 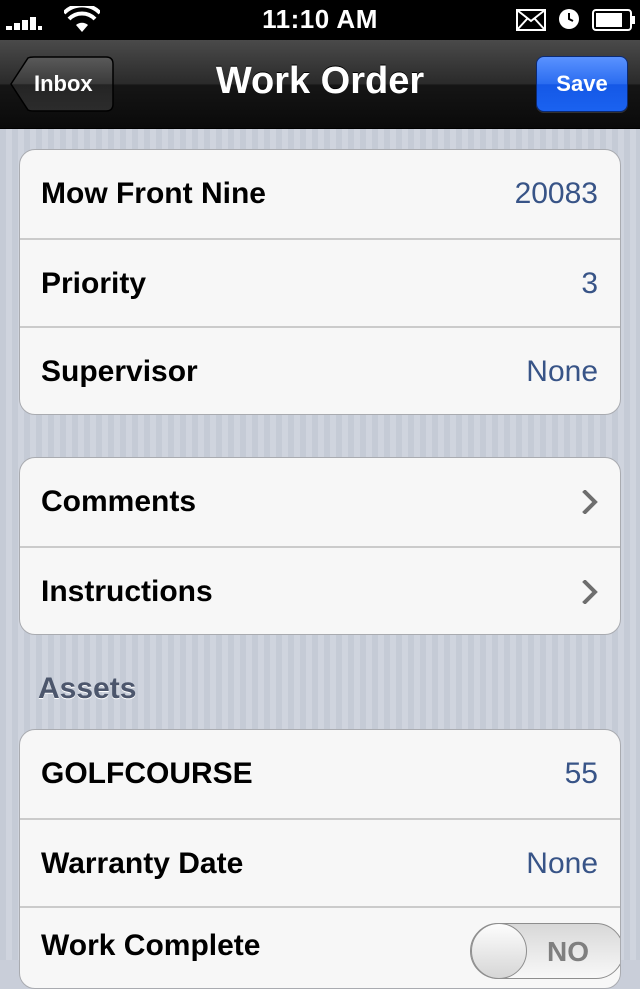 I want to click on row-label: Warranty Date, so click(x=142, y=863).